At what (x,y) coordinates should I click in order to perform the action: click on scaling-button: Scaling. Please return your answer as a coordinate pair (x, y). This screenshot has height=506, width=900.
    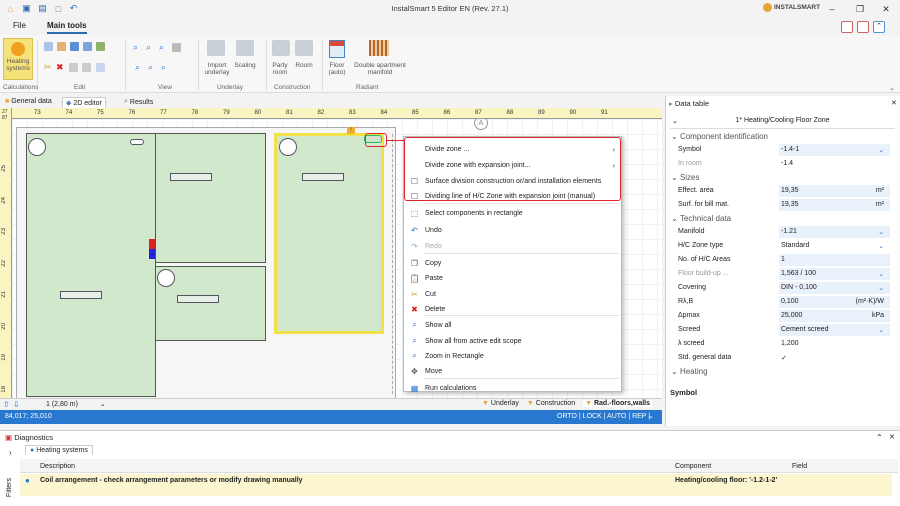
    Looking at the image, I should click on (245, 65).